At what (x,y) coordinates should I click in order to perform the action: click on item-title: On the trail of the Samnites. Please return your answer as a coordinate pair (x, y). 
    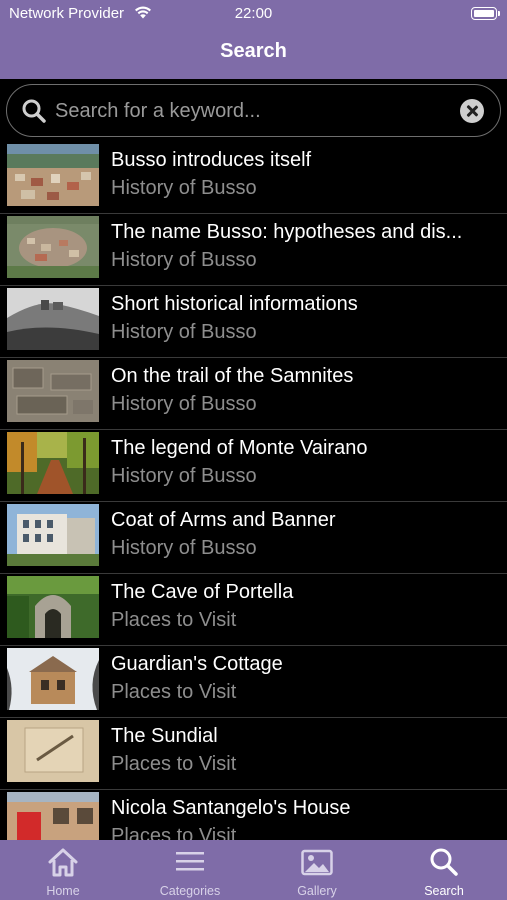
    Looking at the image, I should click on (232, 376).